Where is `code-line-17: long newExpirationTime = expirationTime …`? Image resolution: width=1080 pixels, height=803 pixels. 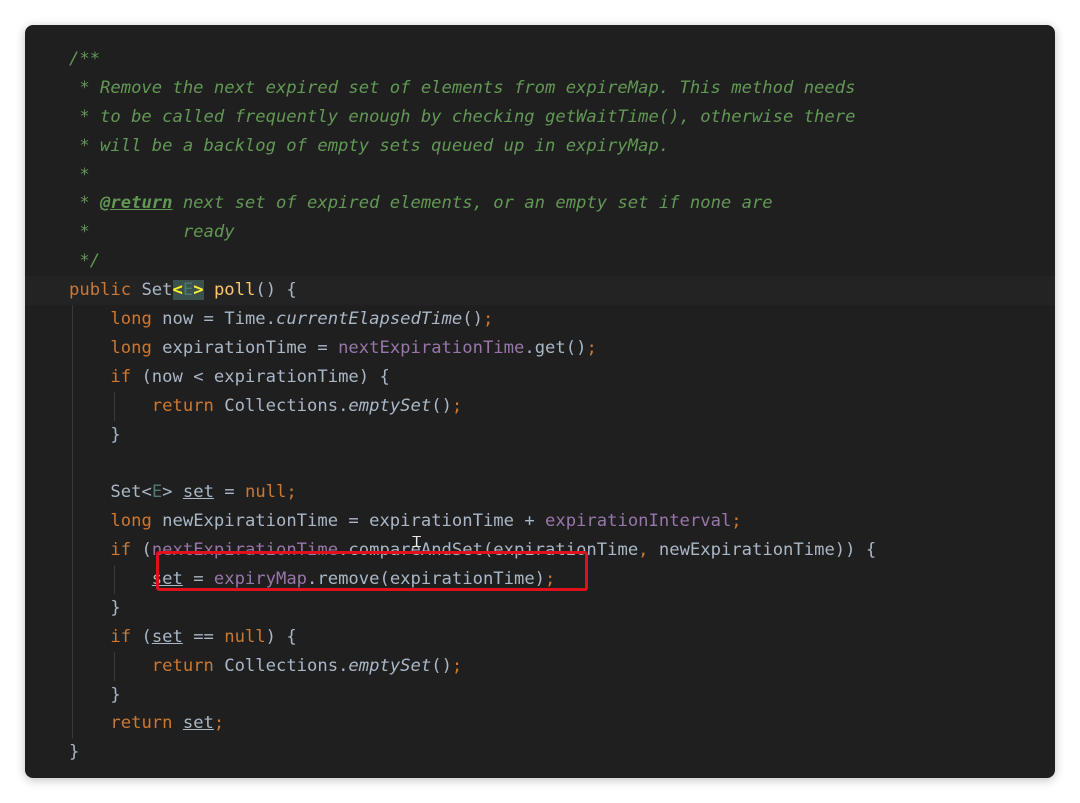
code-line-17: long newExpirationTime = expirationTime … is located at coordinates (540, 522).